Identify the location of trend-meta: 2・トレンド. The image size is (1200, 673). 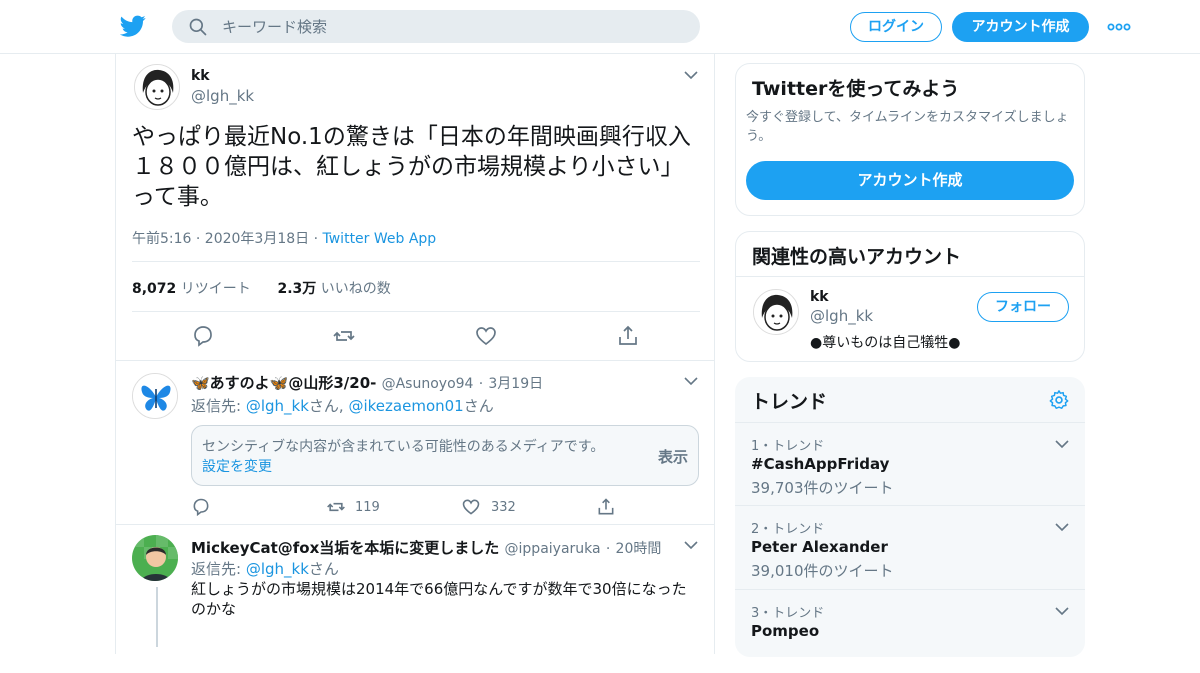
(788, 529).